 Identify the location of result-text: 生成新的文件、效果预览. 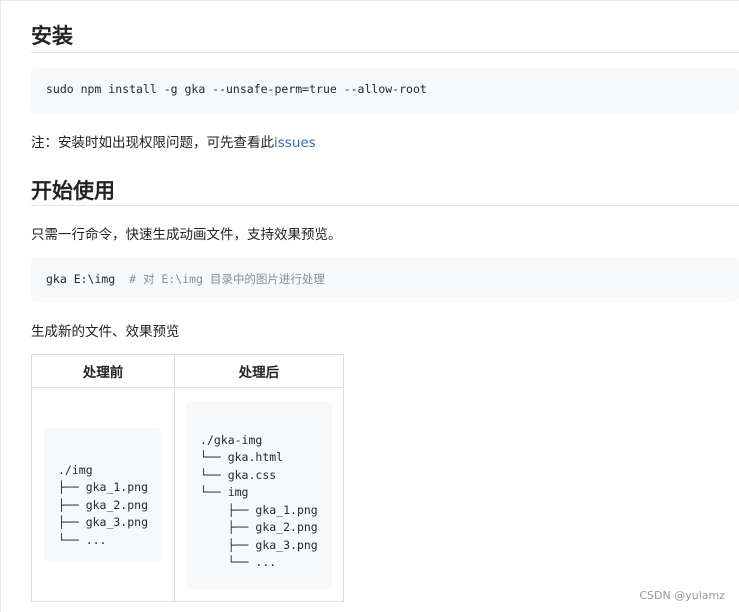
(105, 332).